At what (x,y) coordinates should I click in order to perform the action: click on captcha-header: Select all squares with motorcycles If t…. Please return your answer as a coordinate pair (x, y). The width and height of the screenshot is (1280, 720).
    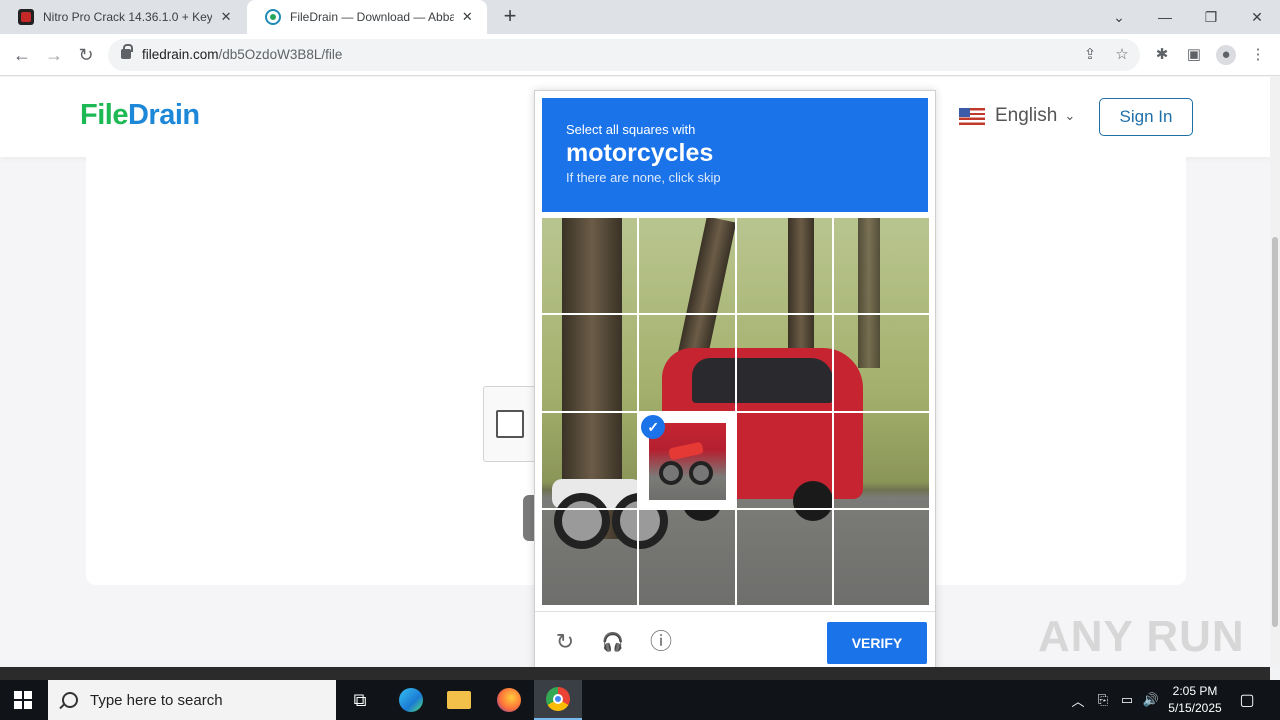
    Looking at the image, I should click on (735, 155).